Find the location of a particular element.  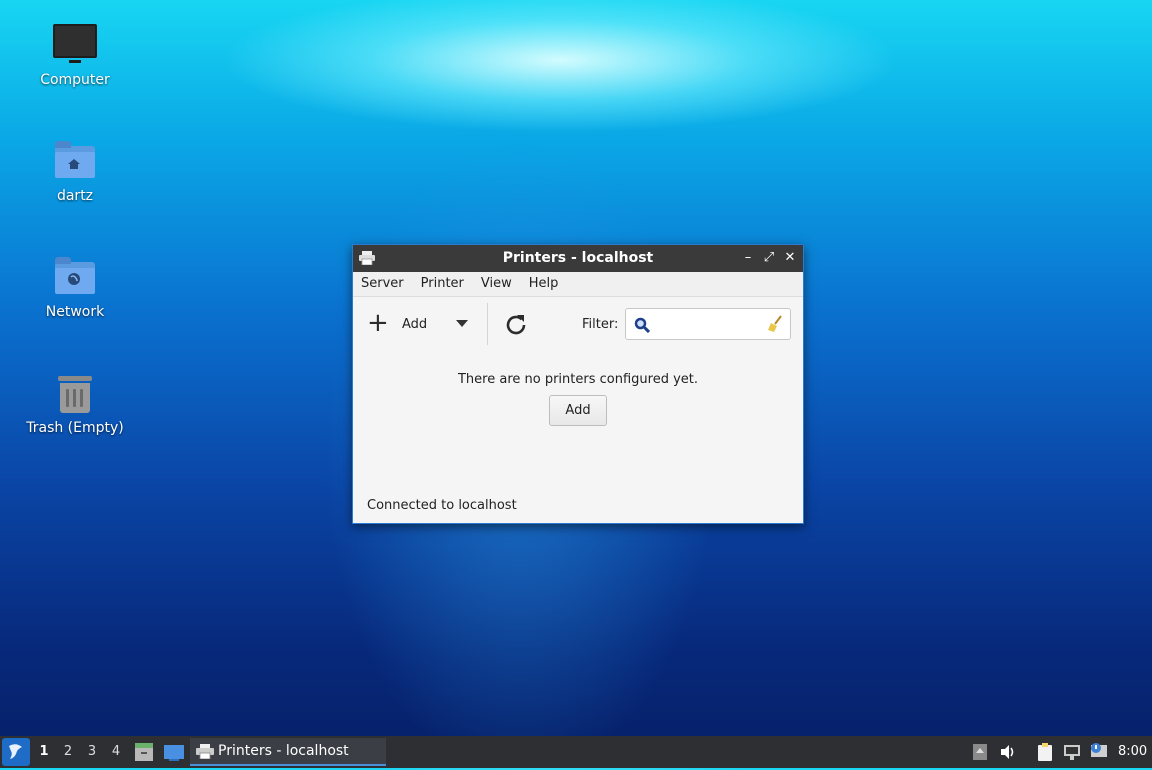

desktop-icon-label: Network is located at coordinates (75, 312).